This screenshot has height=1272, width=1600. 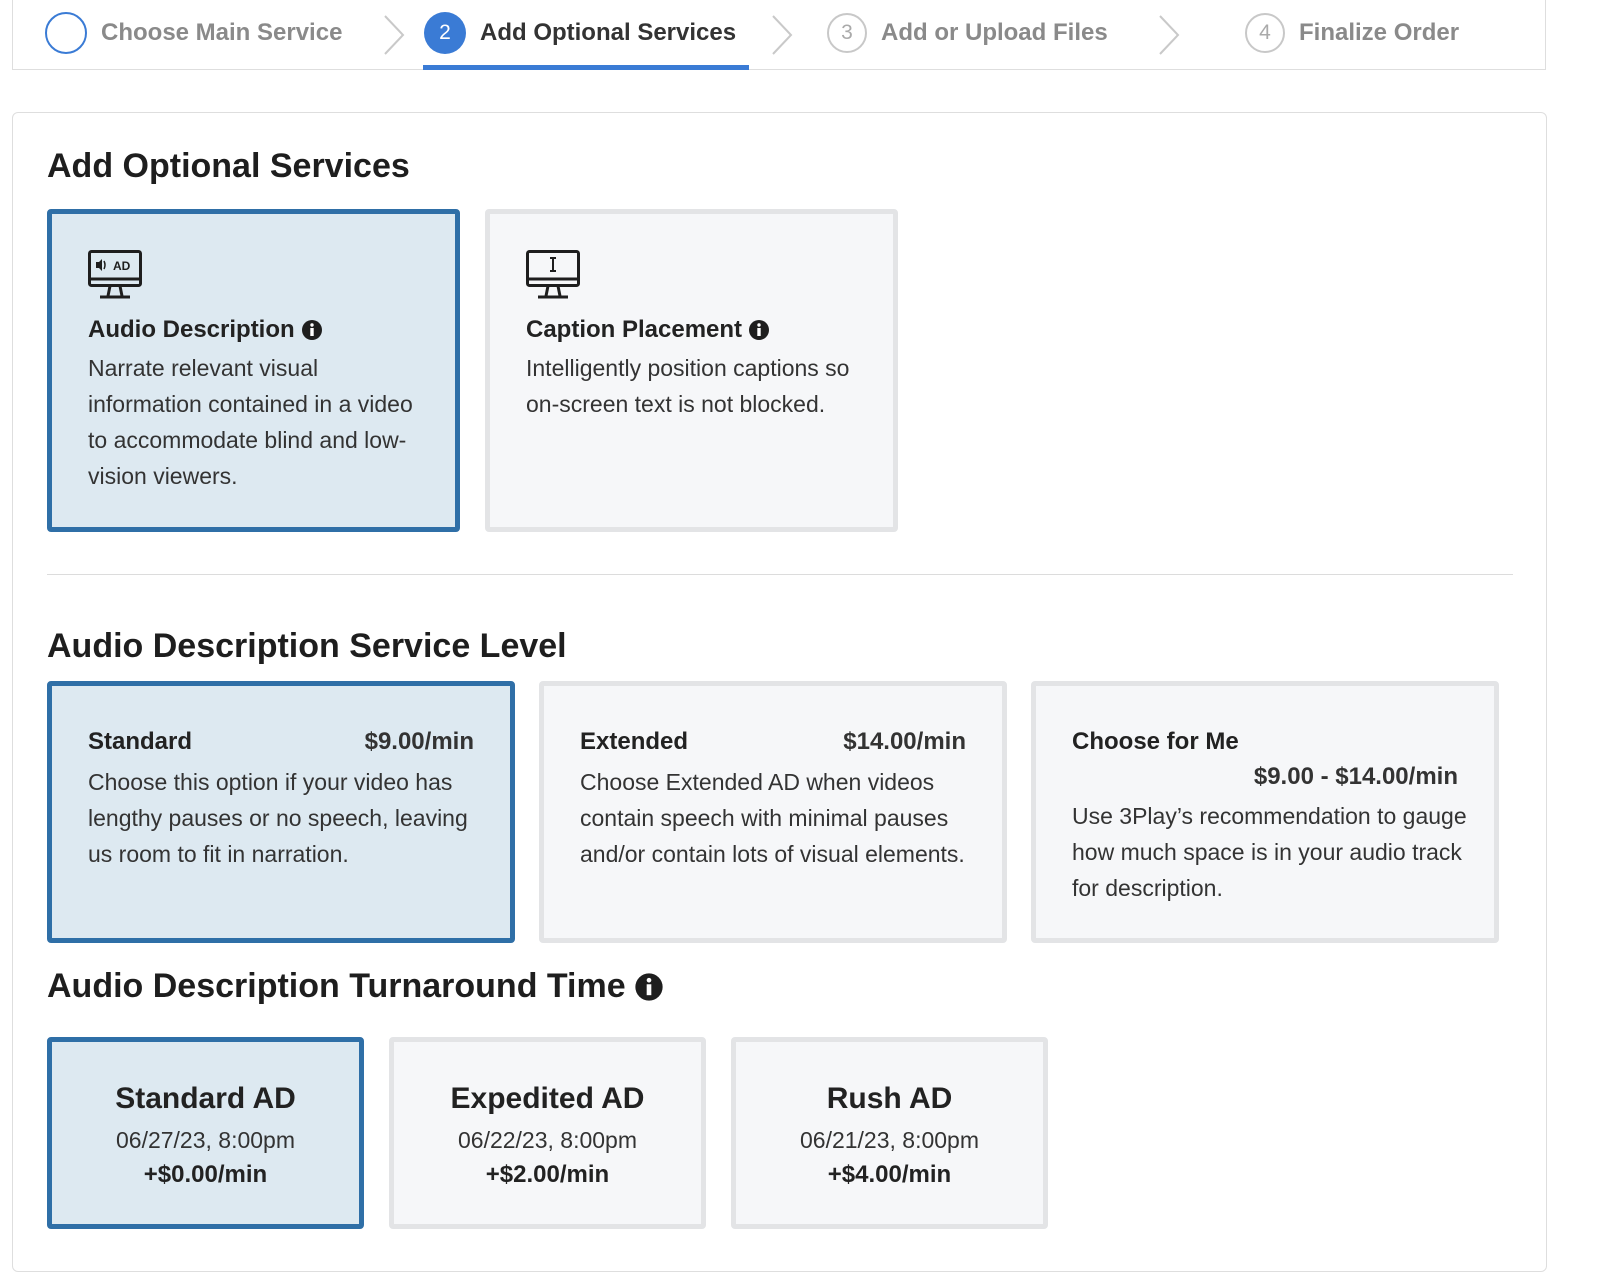 What do you see at coordinates (889, 1174) in the screenshot?
I see `turnaround-price: +$4.00/min` at bounding box center [889, 1174].